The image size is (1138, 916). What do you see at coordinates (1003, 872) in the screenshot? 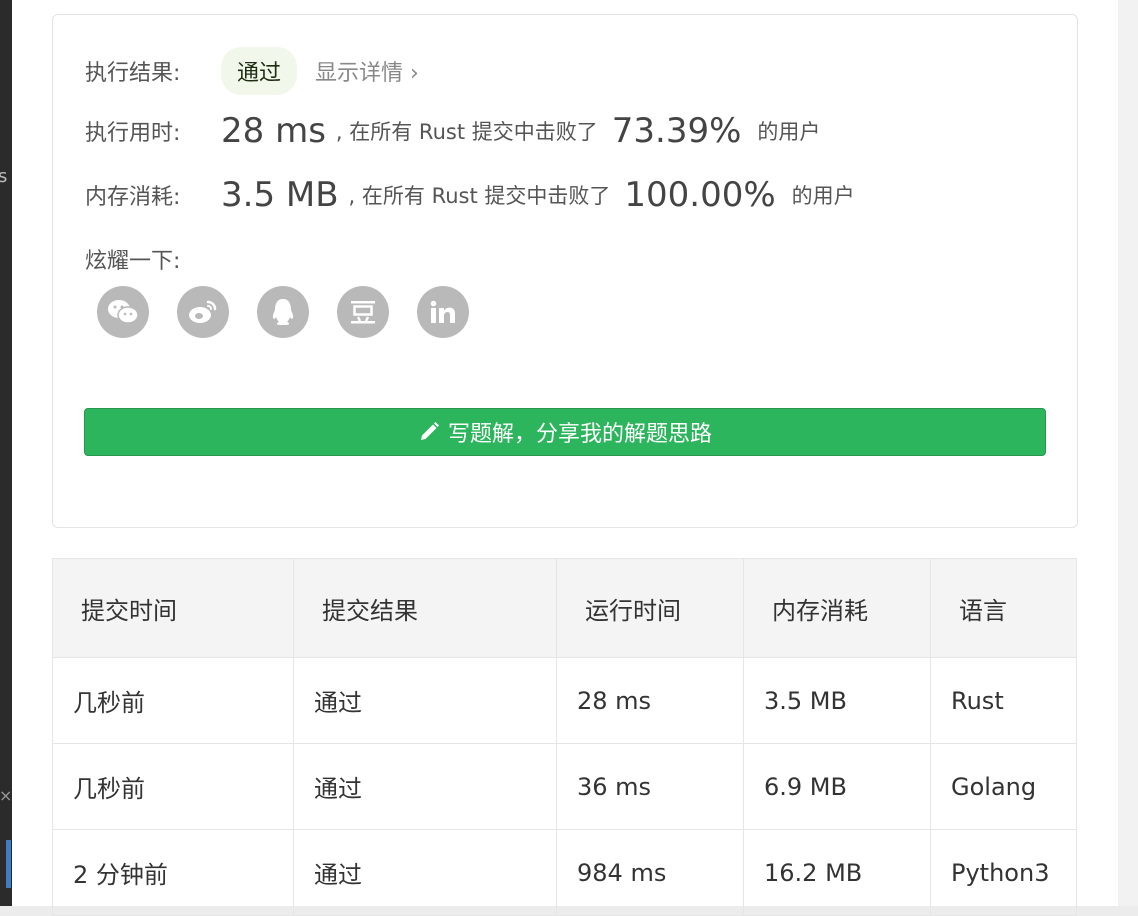
I see `cell-language: Python3` at bounding box center [1003, 872].